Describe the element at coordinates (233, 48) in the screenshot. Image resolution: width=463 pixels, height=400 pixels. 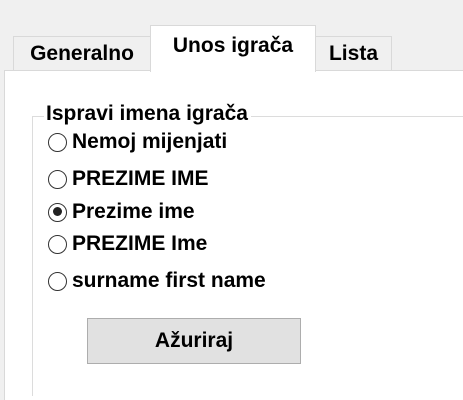
I see `tab-unos-igraca: Unos igrača` at that location.